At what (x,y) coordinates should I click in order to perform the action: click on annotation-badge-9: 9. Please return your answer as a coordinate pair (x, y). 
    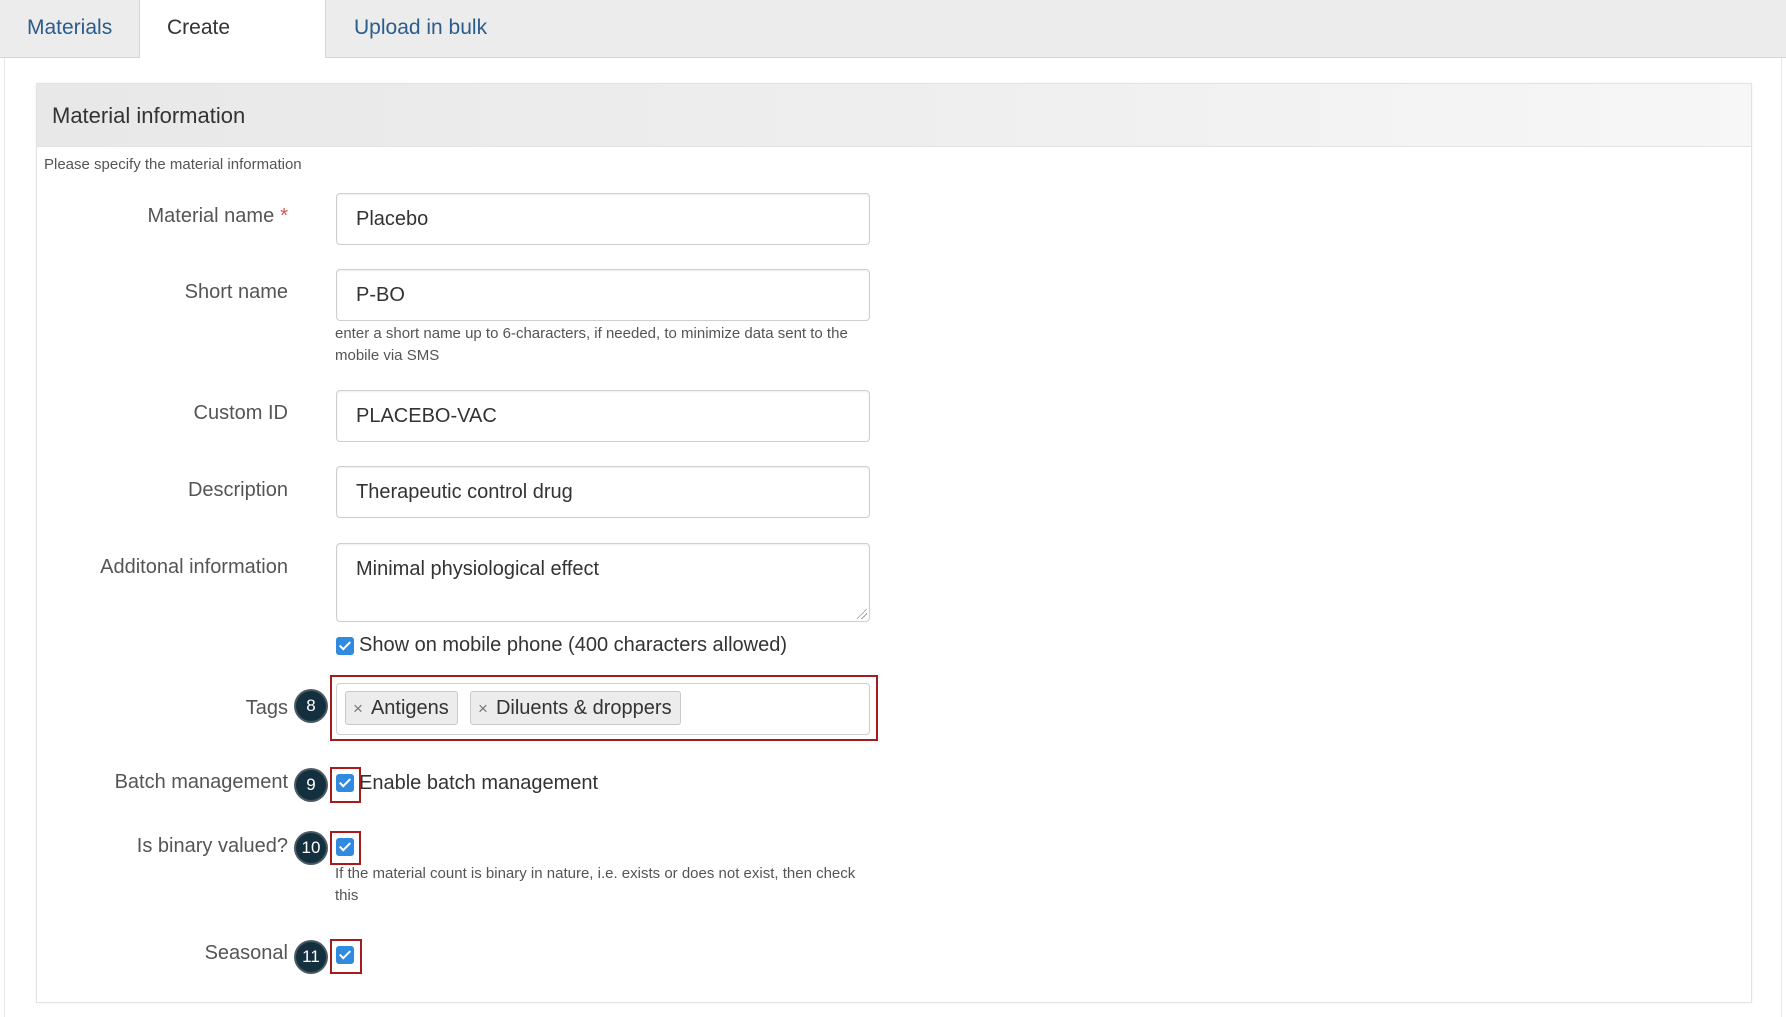
    Looking at the image, I should click on (311, 785).